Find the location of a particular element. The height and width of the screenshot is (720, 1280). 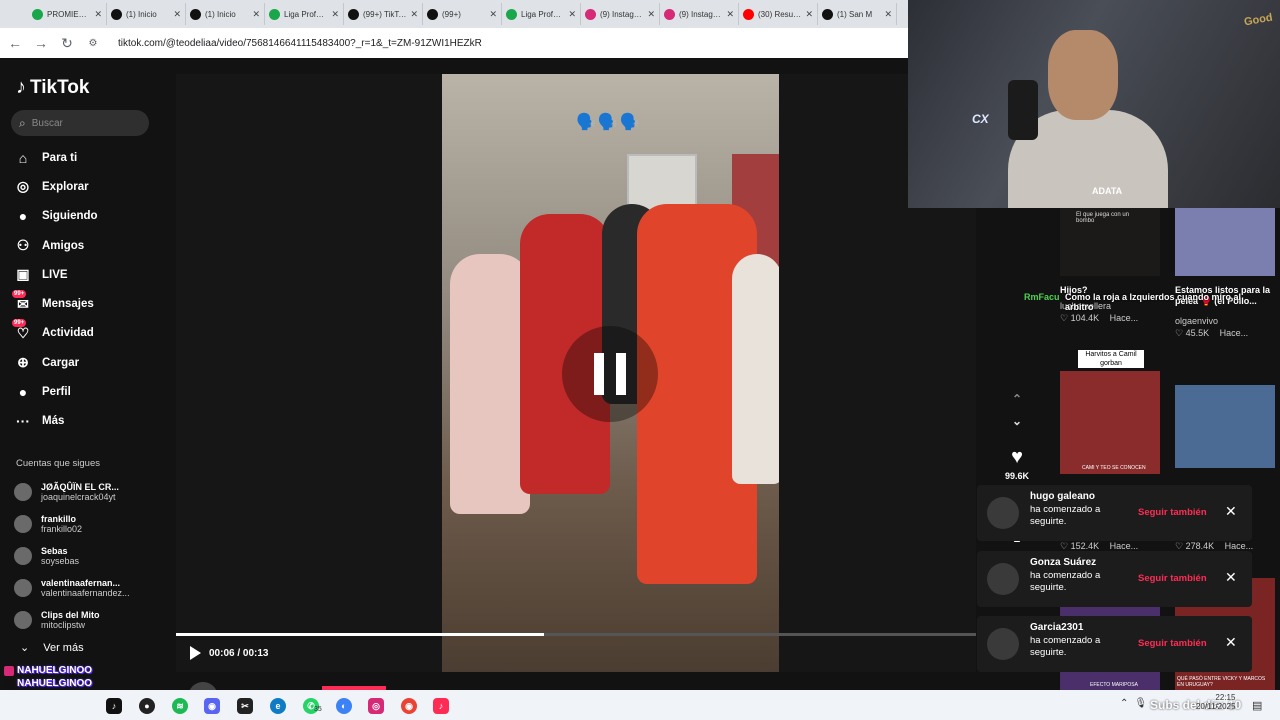

thumb-5-text: EFECTO MARIPOSA is located at coordinates (1114, 685).